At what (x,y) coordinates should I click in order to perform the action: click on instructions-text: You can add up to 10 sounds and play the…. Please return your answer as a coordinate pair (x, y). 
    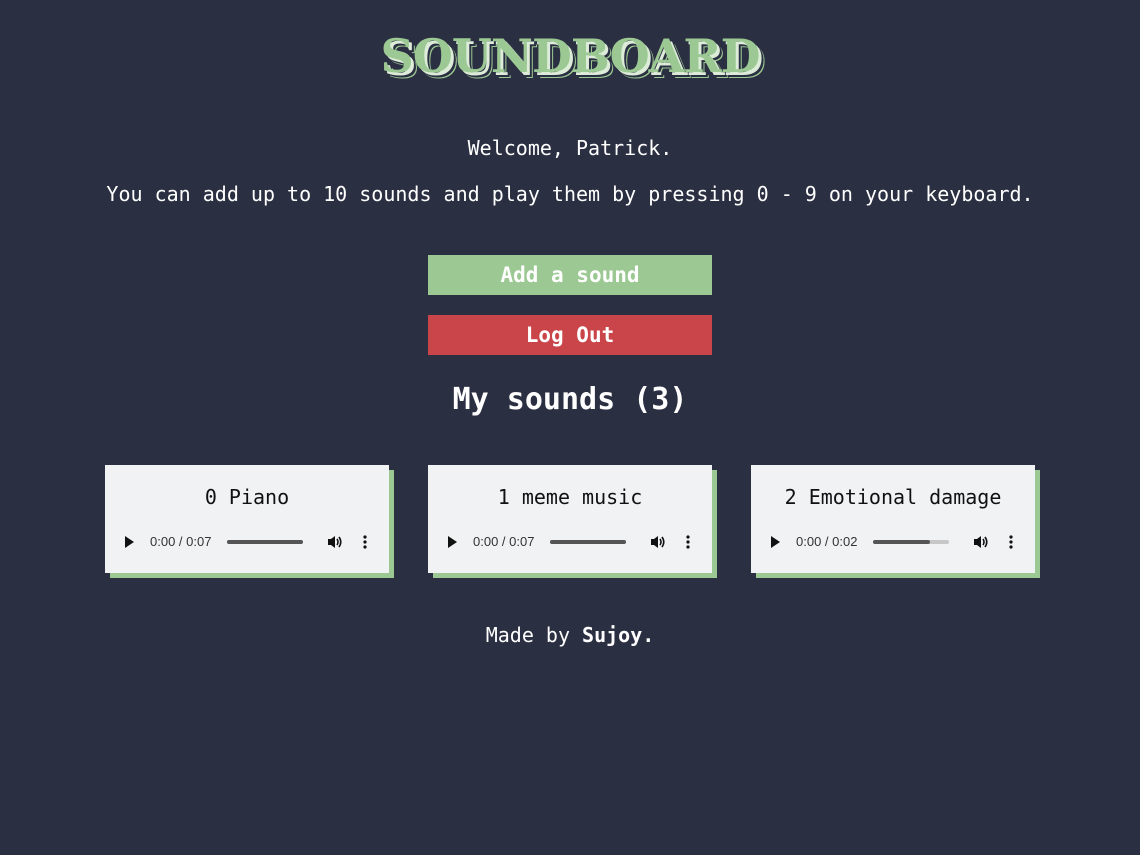
    Looking at the image, I should click on (570, 194).